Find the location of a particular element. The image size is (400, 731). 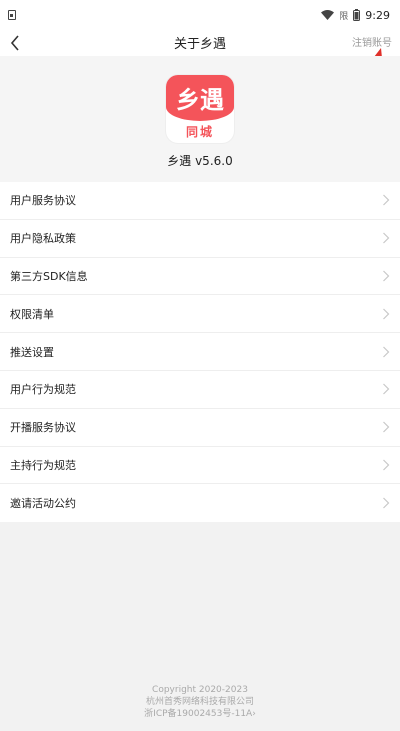

icp-number: 浙ICP备19002453号-11A is located at coordinates (198, 714).